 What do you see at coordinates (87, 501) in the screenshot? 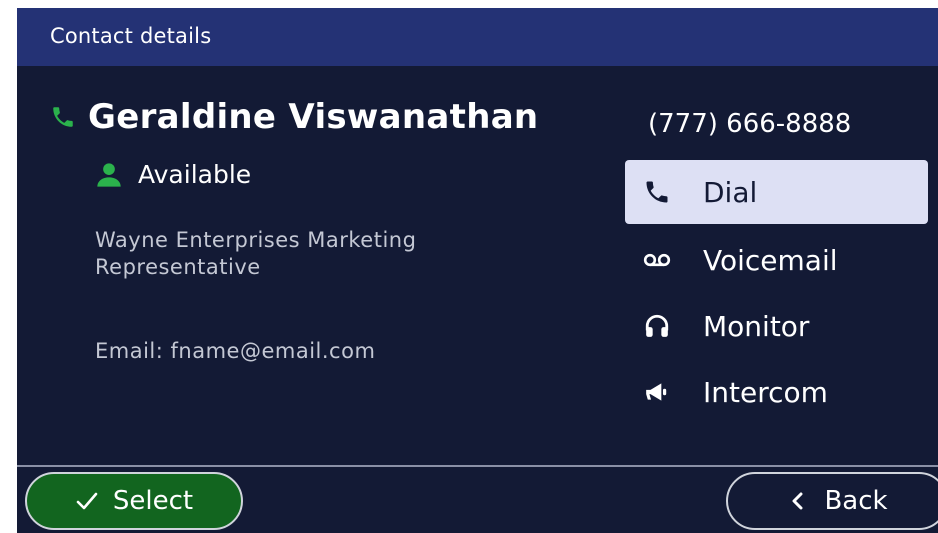
I see `checkmark-icon` at bounding box center [87, 501].